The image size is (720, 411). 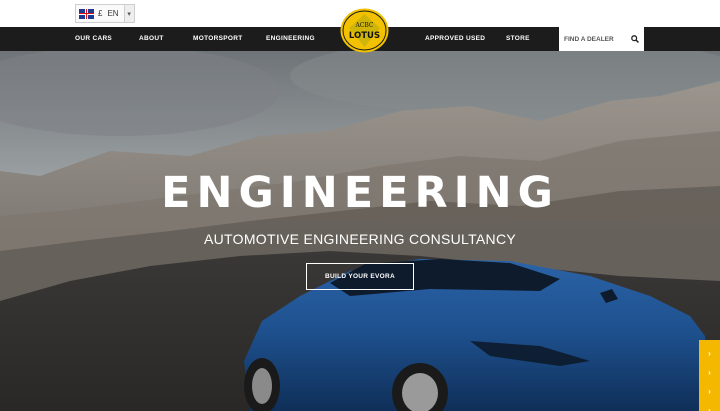 I want to click on language-label: EN, so click(x=113, y=13).